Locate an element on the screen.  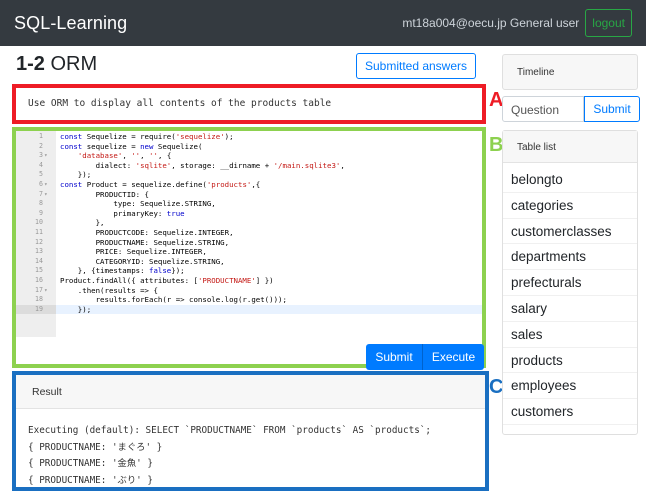
table-item-categories: categories is located at coordinates (570, 206).